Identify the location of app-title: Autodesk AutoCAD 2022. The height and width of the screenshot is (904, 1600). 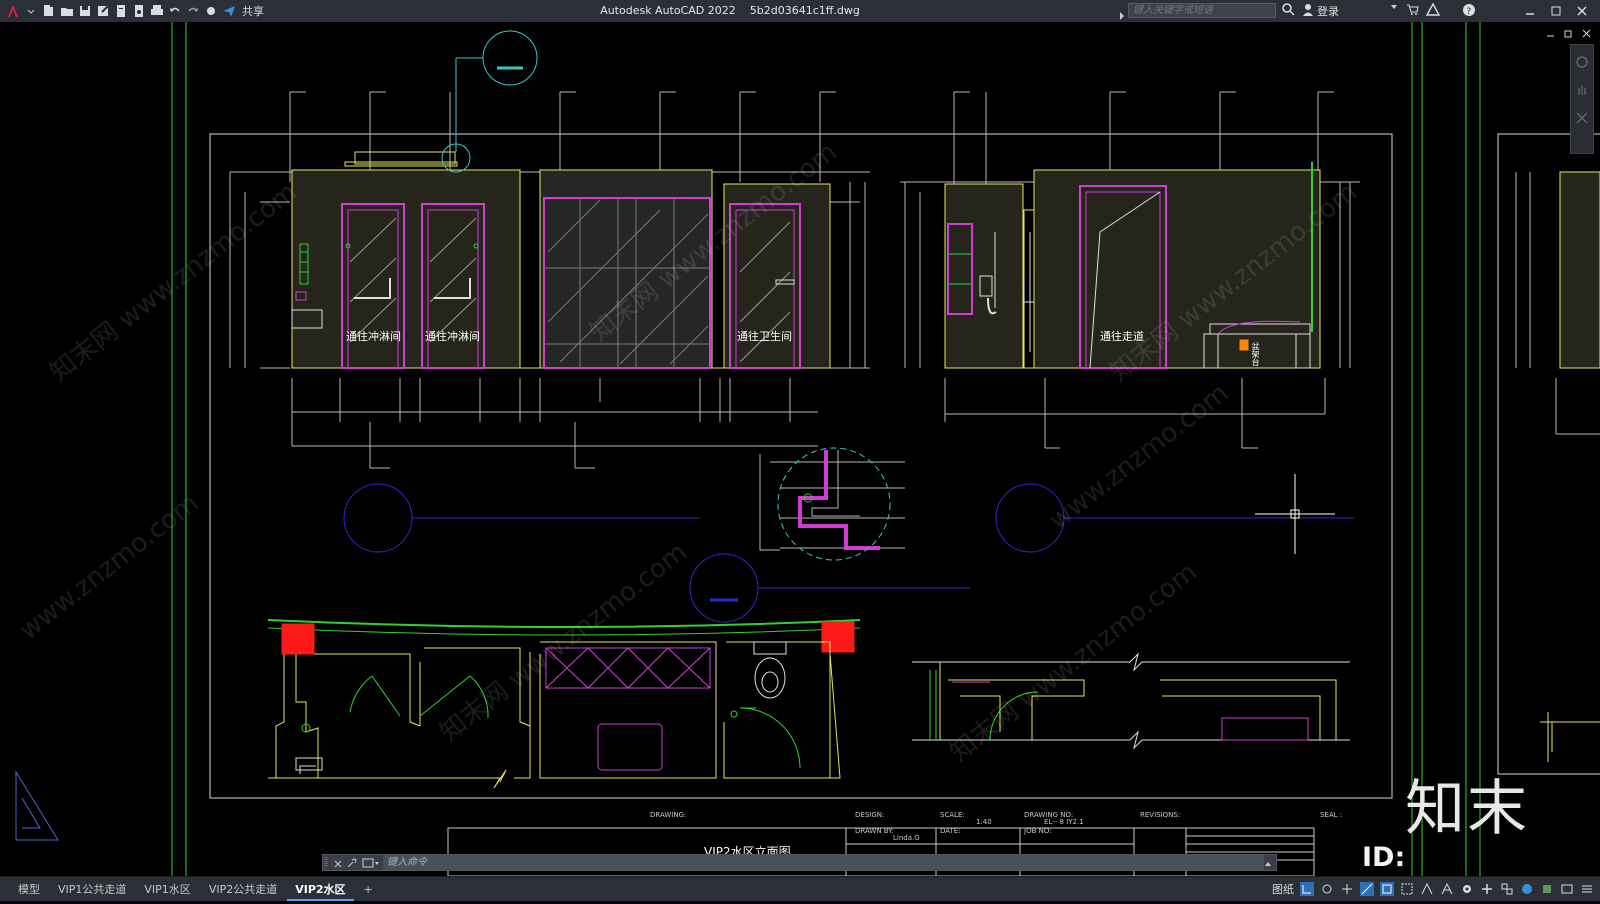
(668, 10).